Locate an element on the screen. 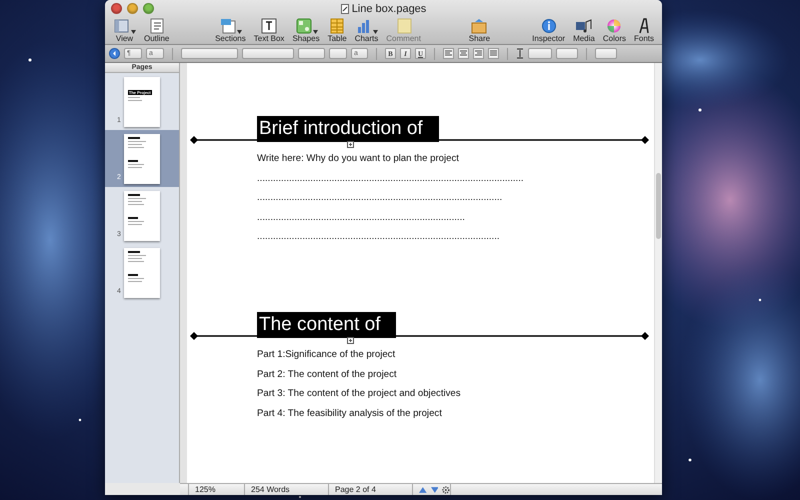  toolbar-button: Text Box is located at coordinates (269, 30).